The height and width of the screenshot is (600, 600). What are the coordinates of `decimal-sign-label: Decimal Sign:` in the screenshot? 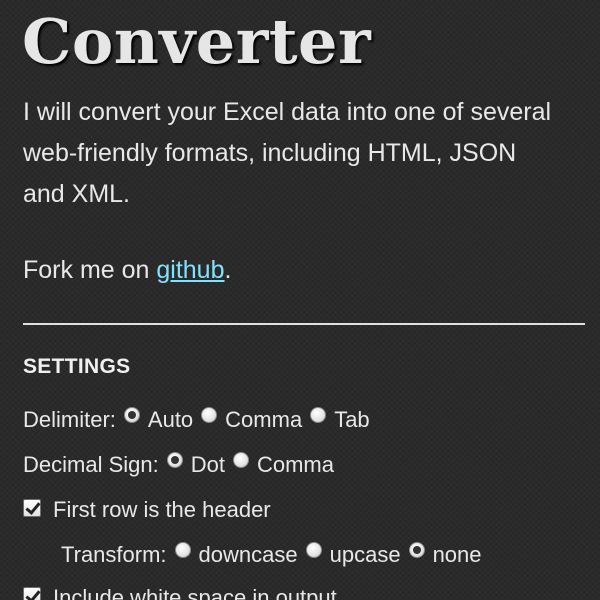 It's located at (91, 464).